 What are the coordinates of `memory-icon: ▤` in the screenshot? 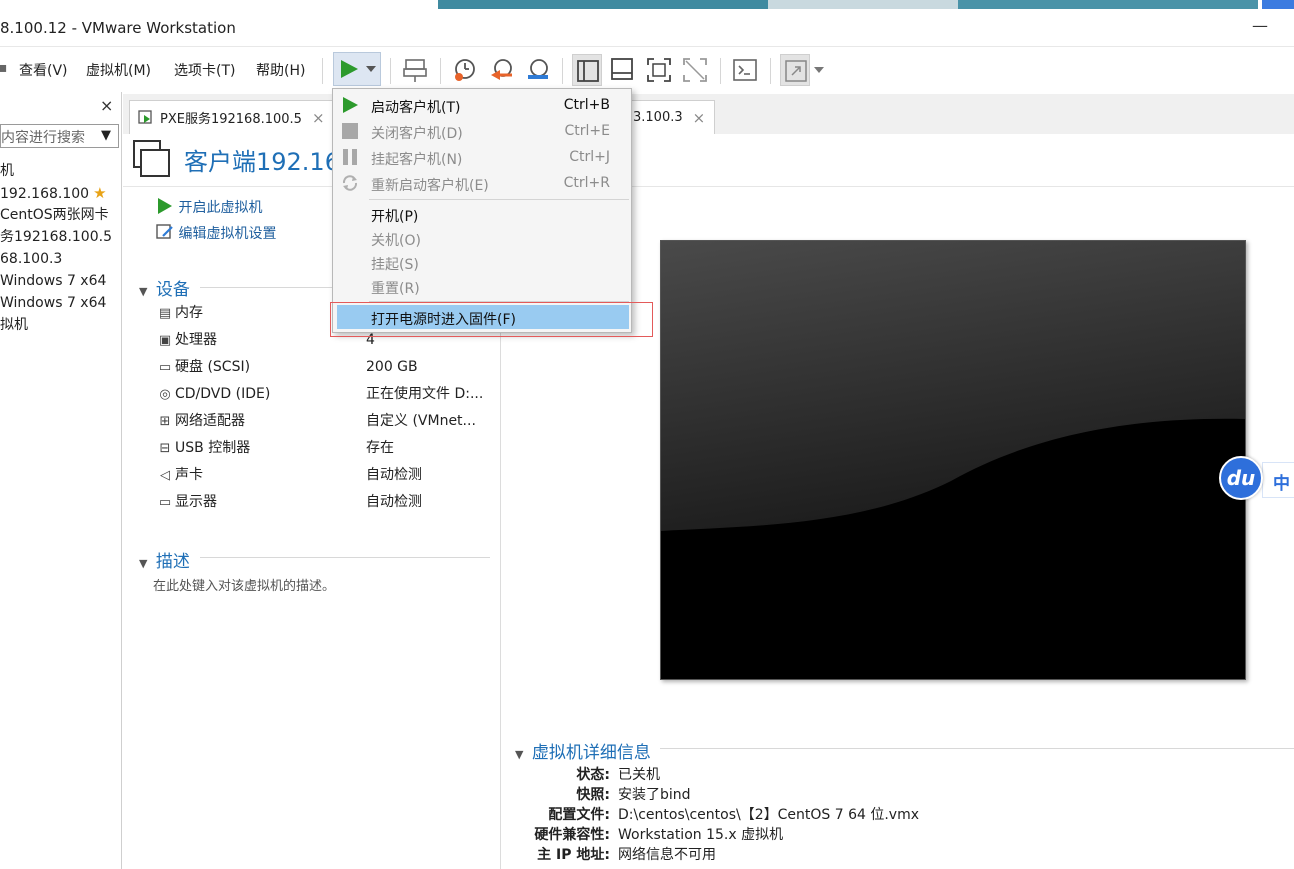 It's located at (165, 313).